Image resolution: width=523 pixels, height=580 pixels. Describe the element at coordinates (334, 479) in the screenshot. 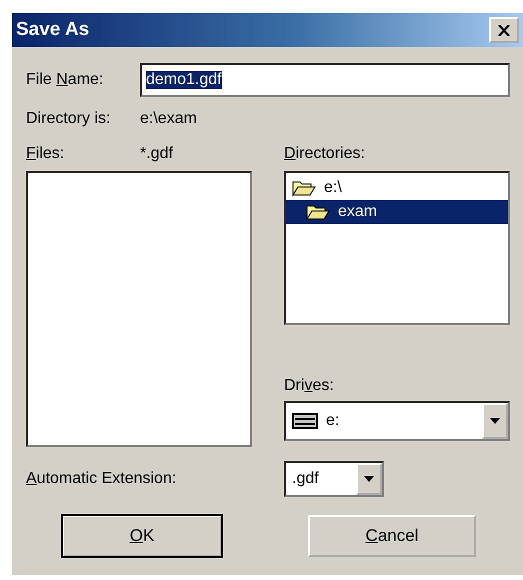

I see `extension-dropdown: .gdf` at that location.